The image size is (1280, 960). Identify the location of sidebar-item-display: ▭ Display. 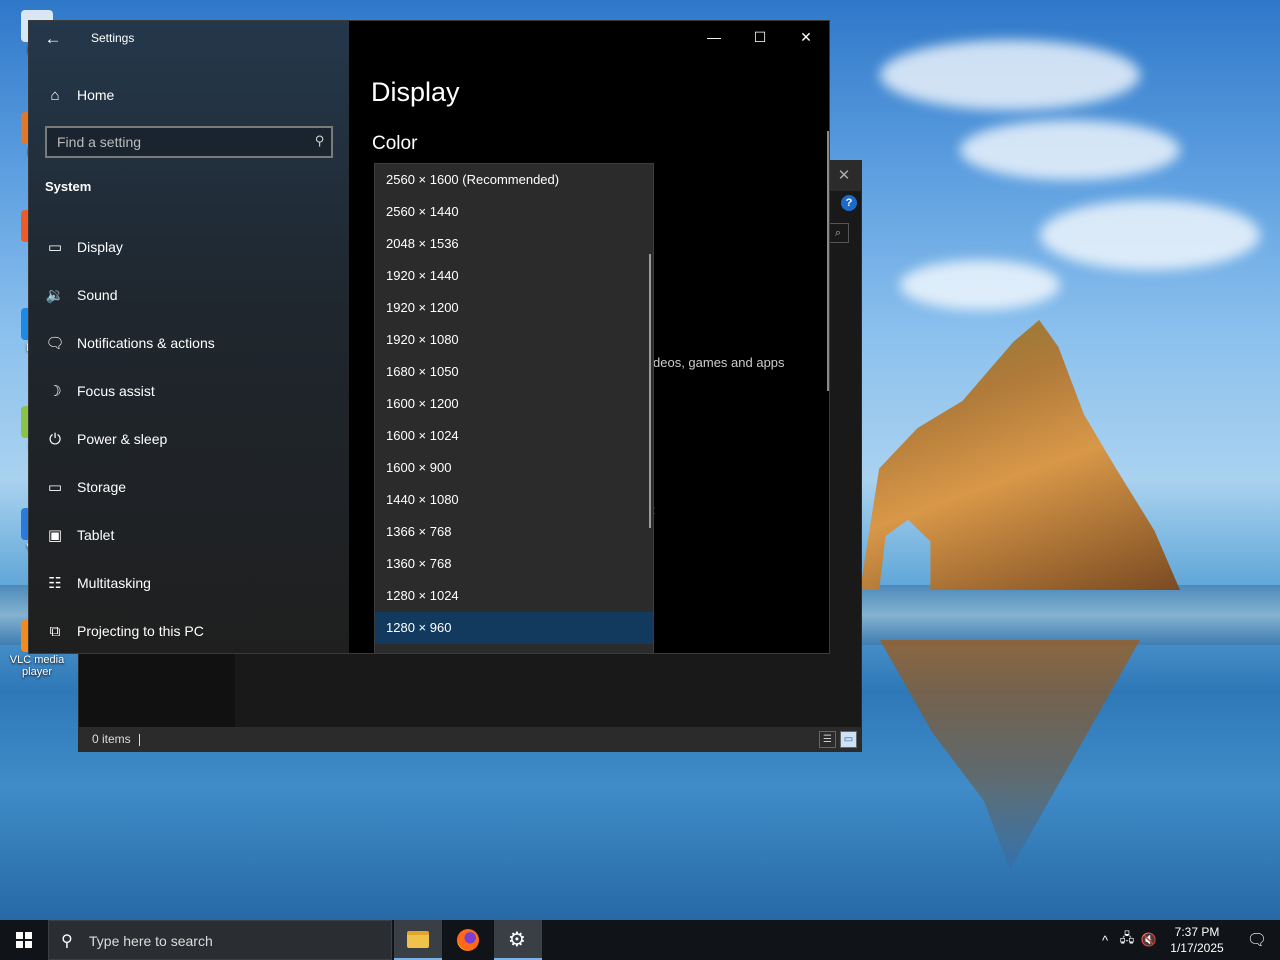
(189, 247).